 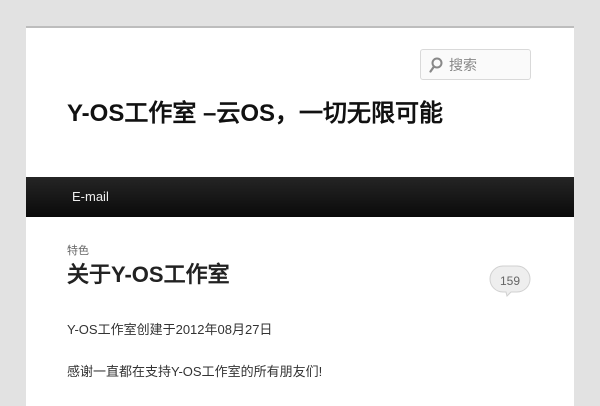 I want to click on post-paragraph: Y-OS工作室创建于2012年08月27日, so click(x=170, y=329).